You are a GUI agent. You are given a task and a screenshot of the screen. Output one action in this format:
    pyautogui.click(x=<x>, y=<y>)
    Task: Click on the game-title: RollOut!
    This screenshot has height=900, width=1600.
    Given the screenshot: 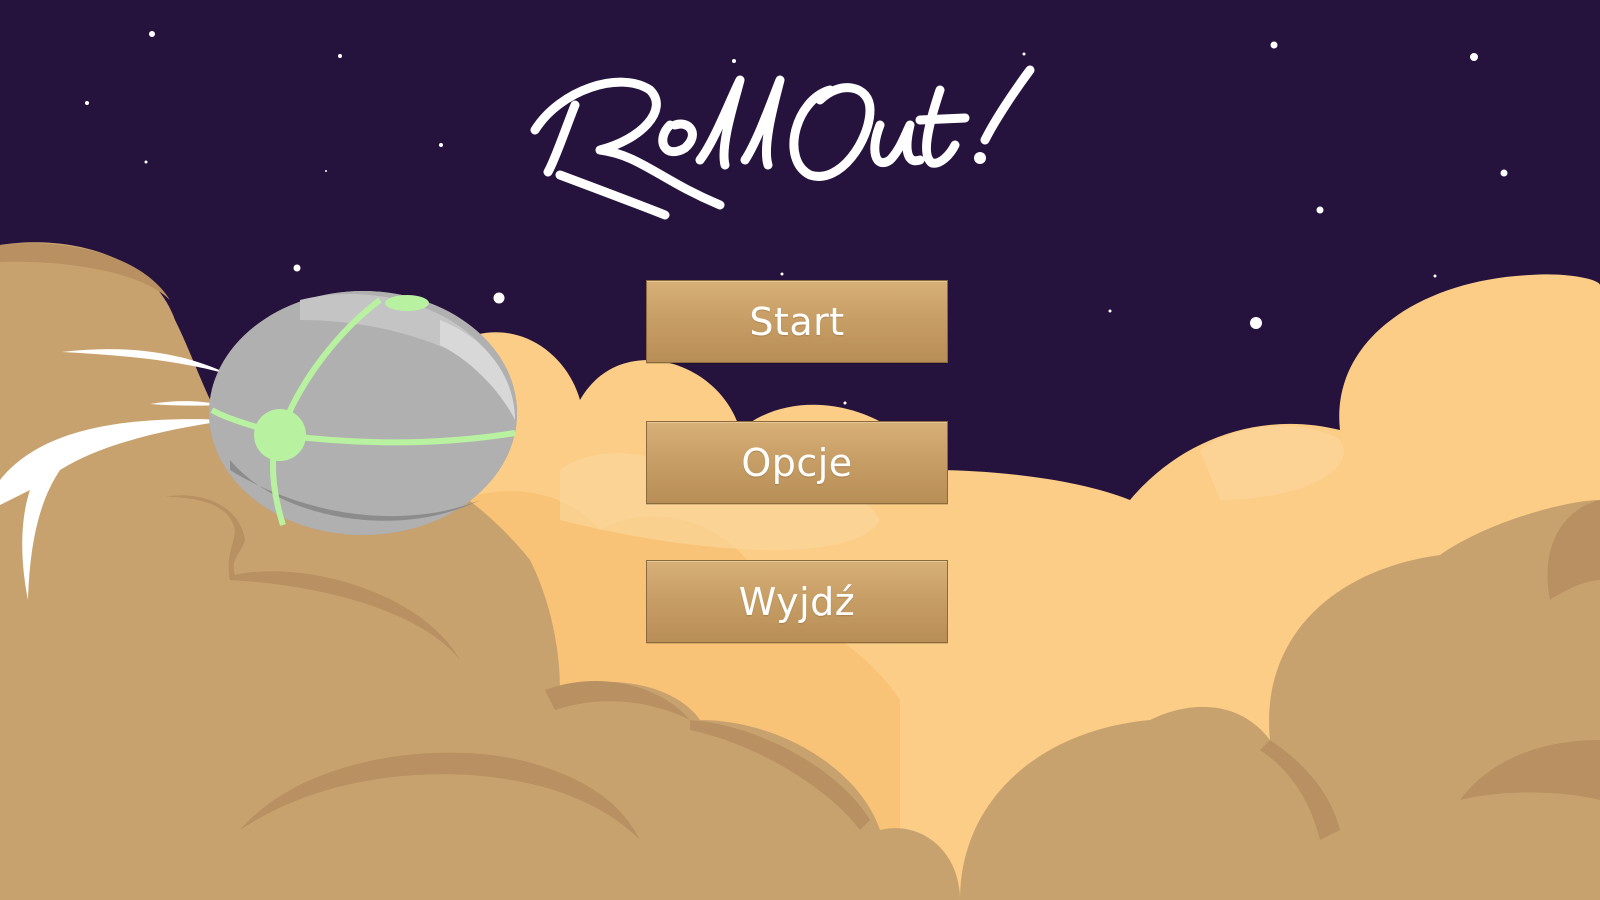 What is the action you would take?
    pyautogui.click(x=800, y=130)
    